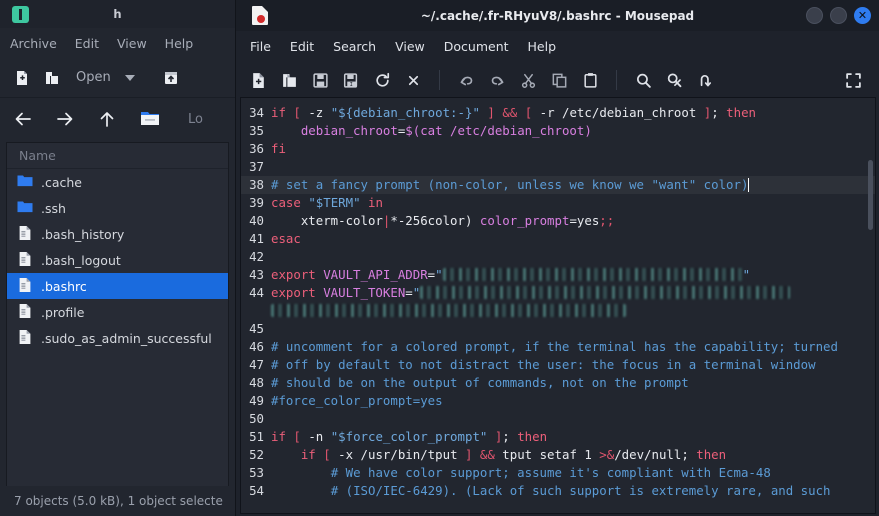 The image size is (879, 516). What do you see at coordinates (542, 46) in the screenshot?
I see `menu-help: Help` at bounding box center [542, 46].